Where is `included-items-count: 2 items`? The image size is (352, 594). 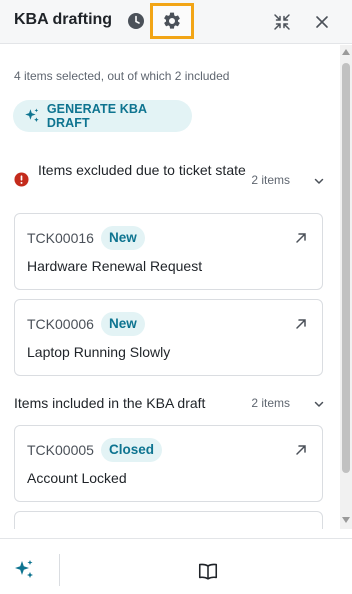 included-items-count: 2 items is located at coordinates (270, 403).